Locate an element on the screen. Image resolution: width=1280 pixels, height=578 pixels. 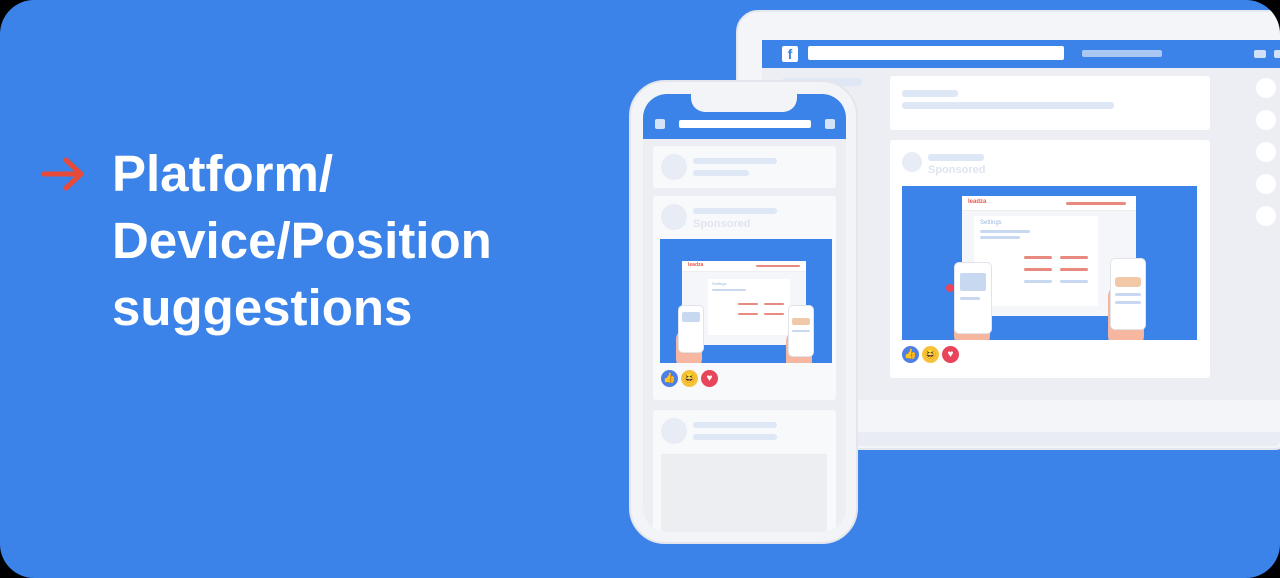
facebook-top-bar: f is located at coordinates (1021, 54).